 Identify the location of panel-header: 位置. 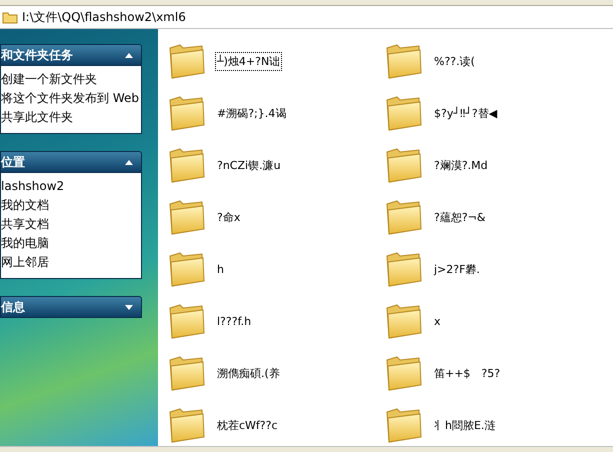
(71, 162).